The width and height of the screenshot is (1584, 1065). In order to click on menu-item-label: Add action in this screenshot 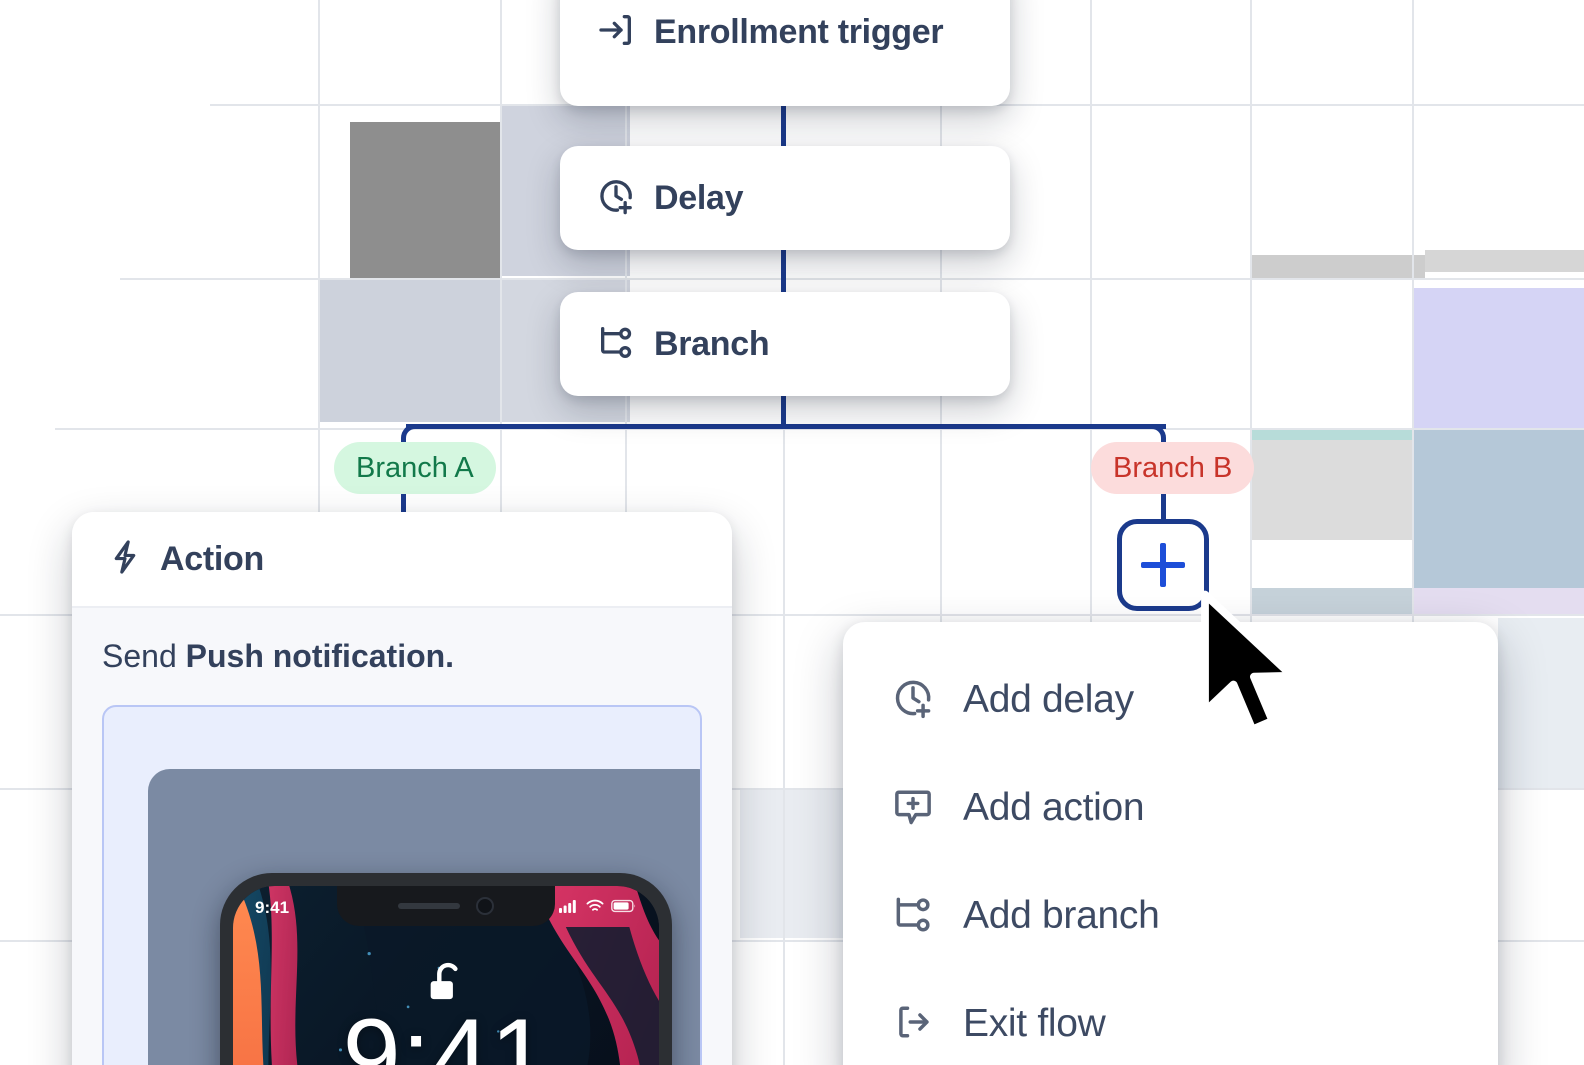, I will do `click(1054, 807)`.